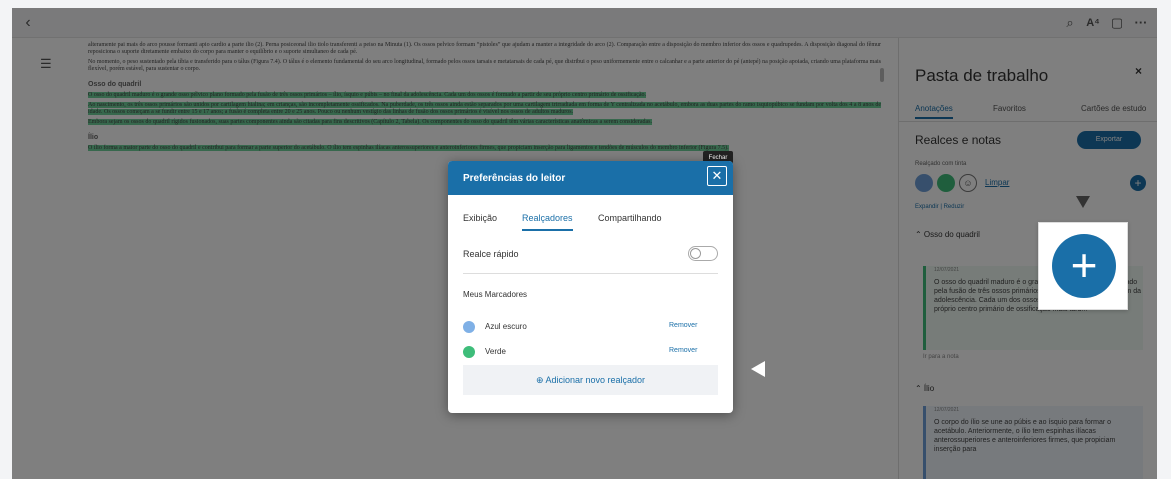 The image size is (1171, 479). Describe the element at coordinates (1083, 202) in the screenshot. I see `pointer-down-arrow-icon` at that location.